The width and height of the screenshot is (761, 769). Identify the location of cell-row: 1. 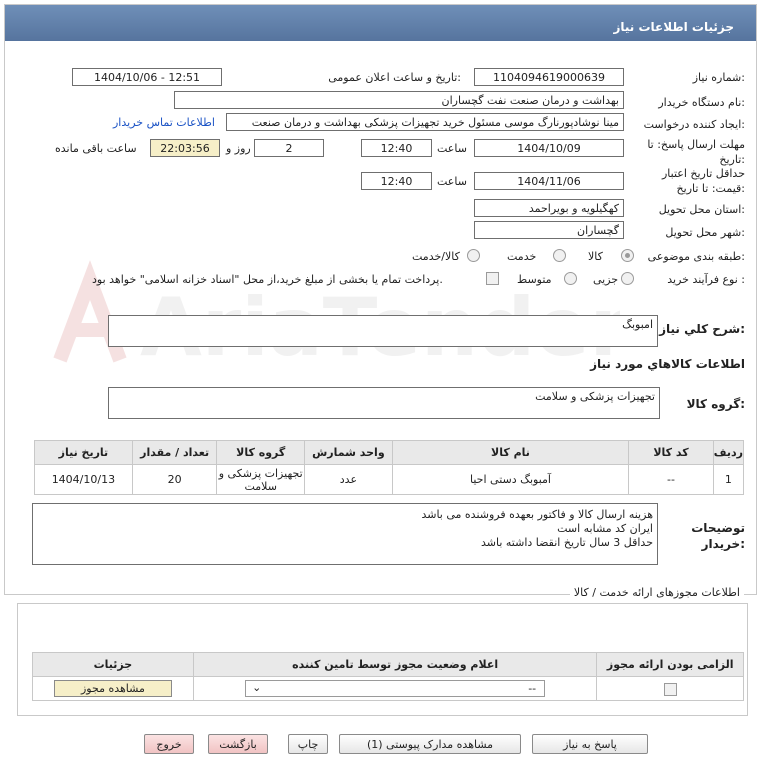
(728, 479).